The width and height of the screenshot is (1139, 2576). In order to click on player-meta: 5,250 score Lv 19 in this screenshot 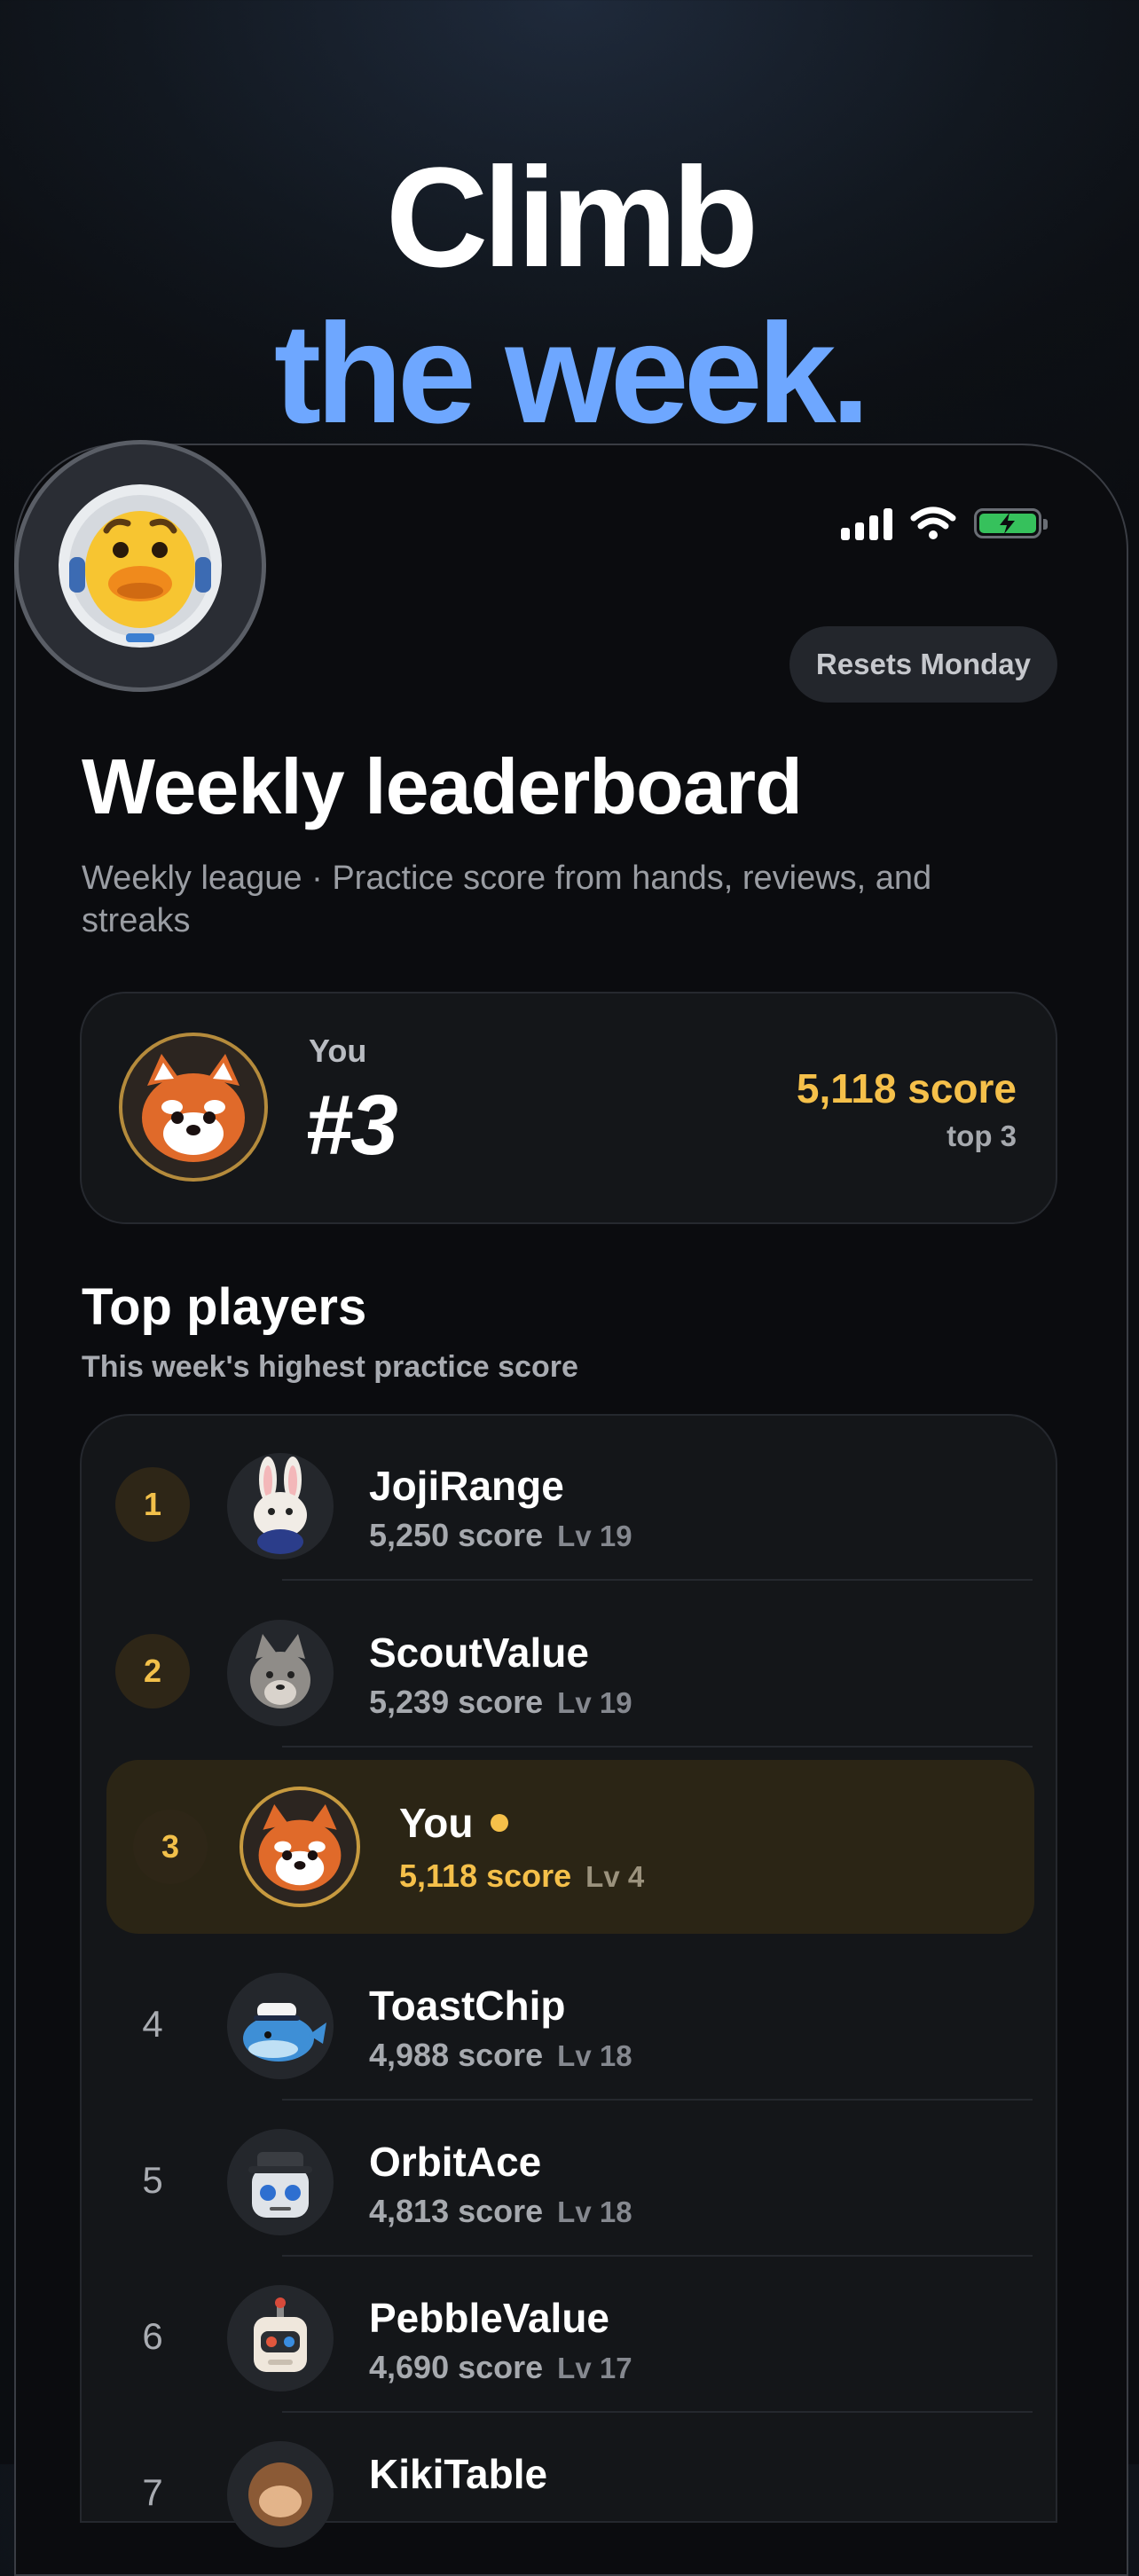, I will do `click(500, 1535)`.